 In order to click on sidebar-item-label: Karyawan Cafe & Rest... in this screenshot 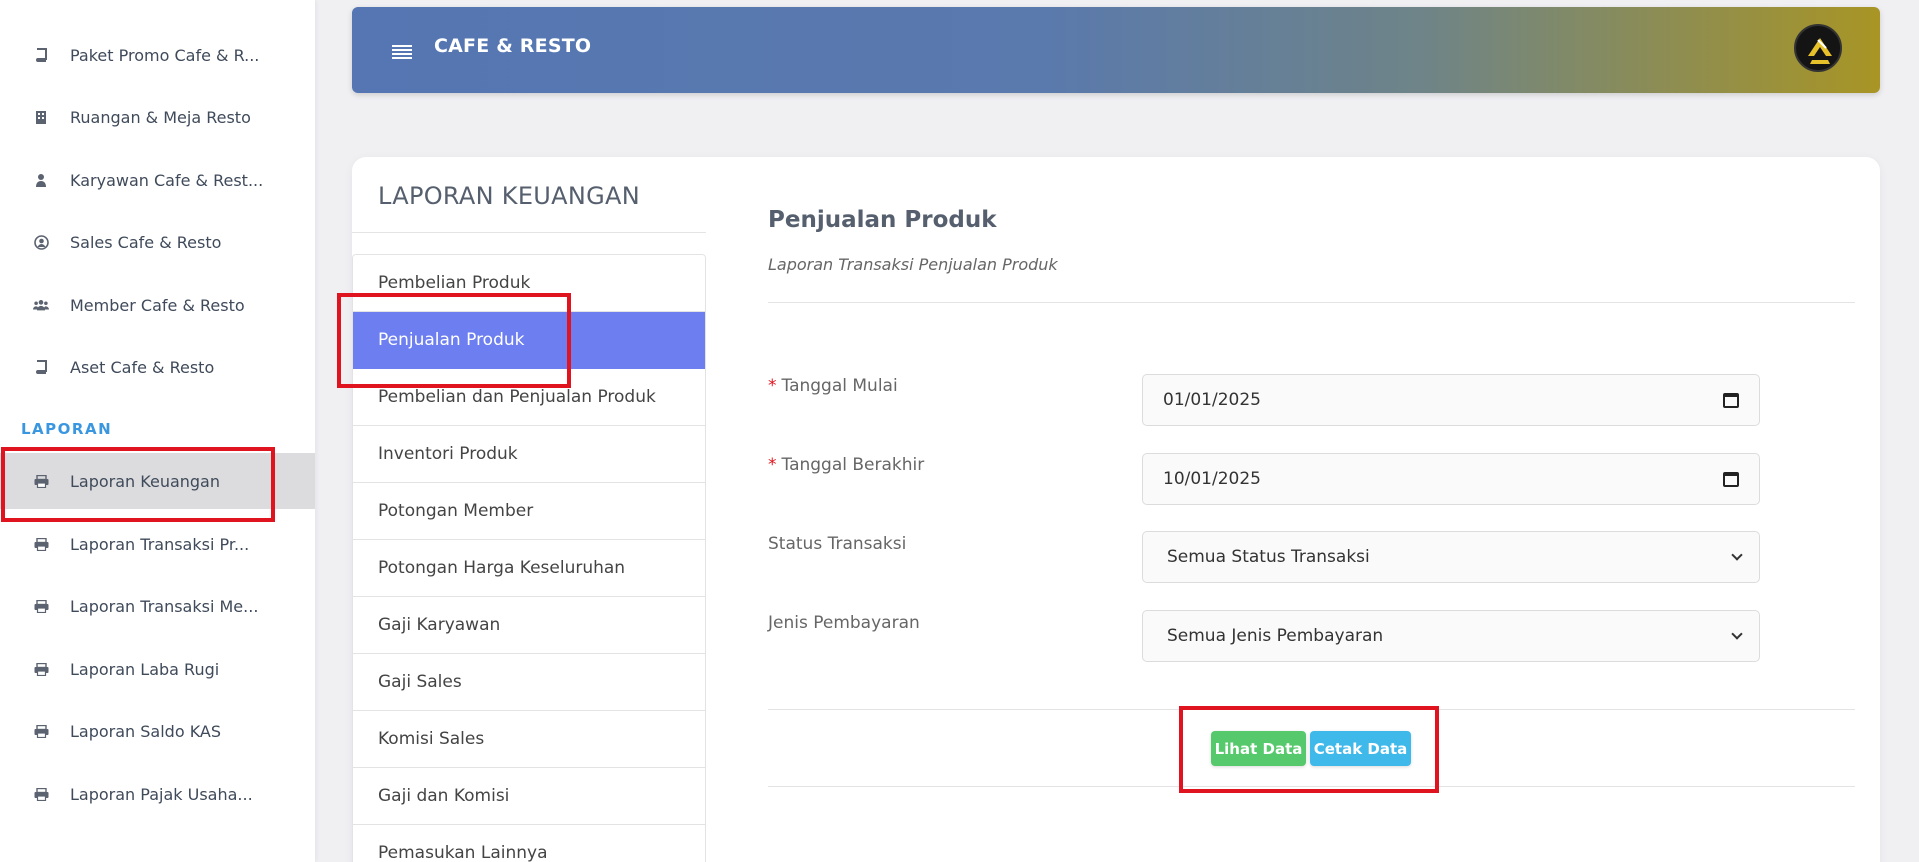, I will do `click(167, 180)`.